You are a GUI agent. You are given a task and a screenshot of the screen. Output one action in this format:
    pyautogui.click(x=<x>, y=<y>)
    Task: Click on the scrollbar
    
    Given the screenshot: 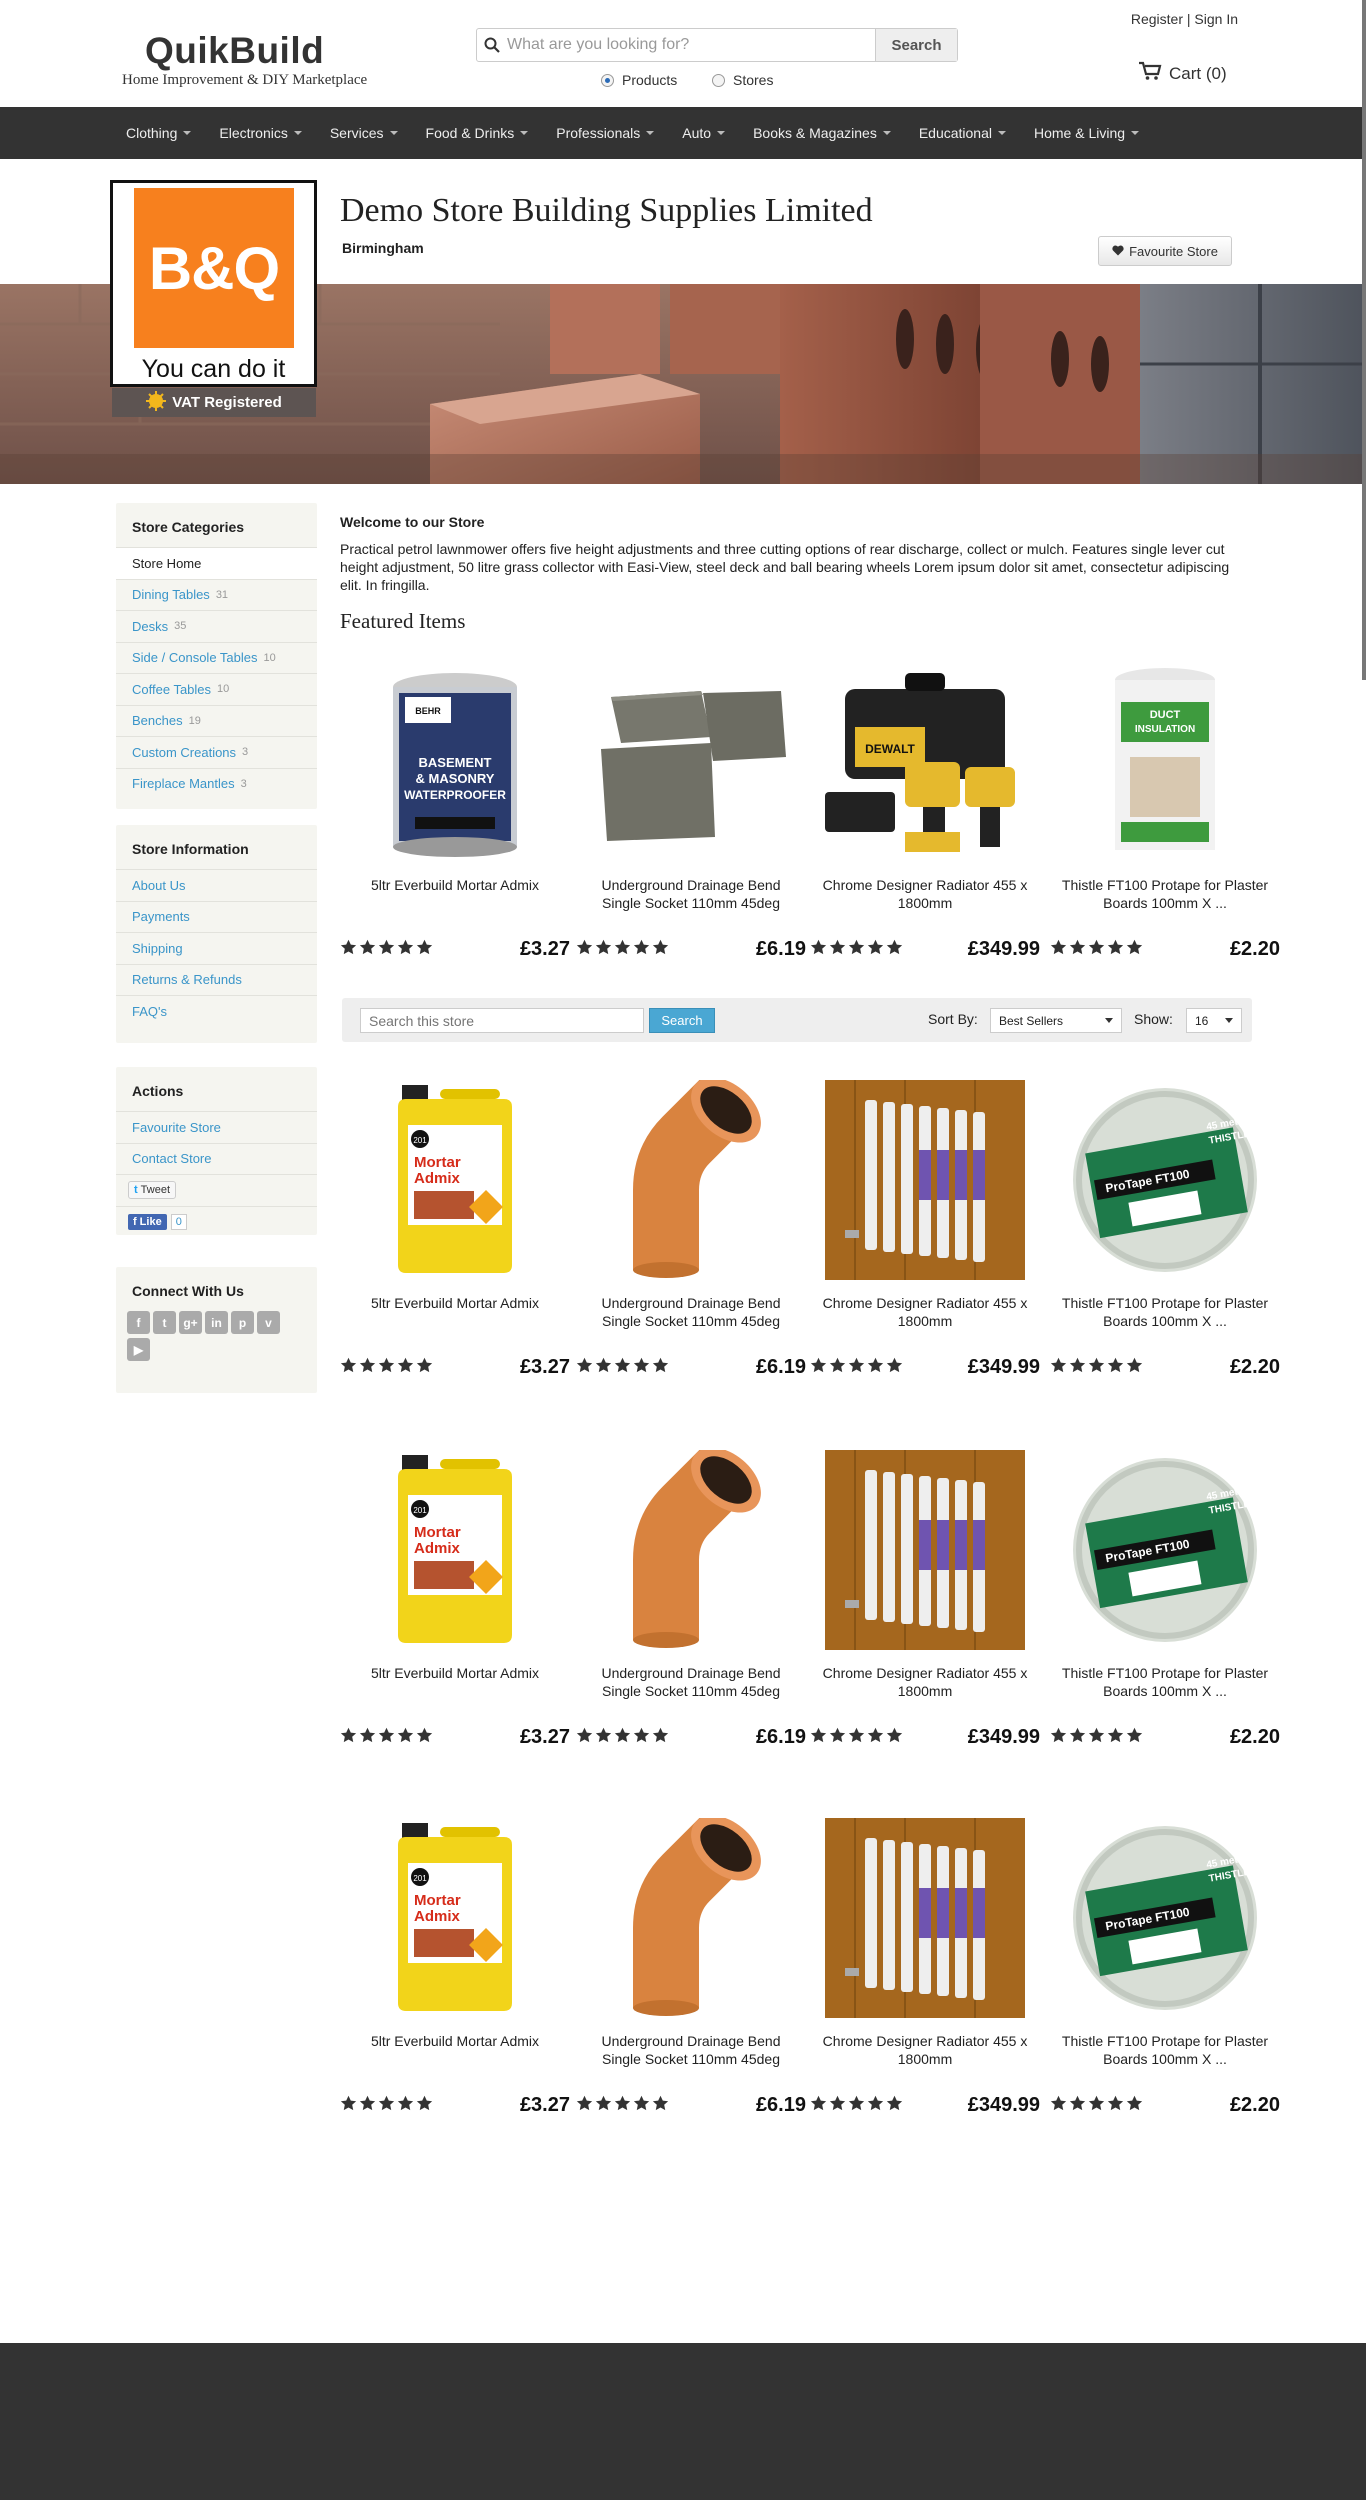 What is the action you would take?
    pyautogui.click(x=1364, y=340)
    